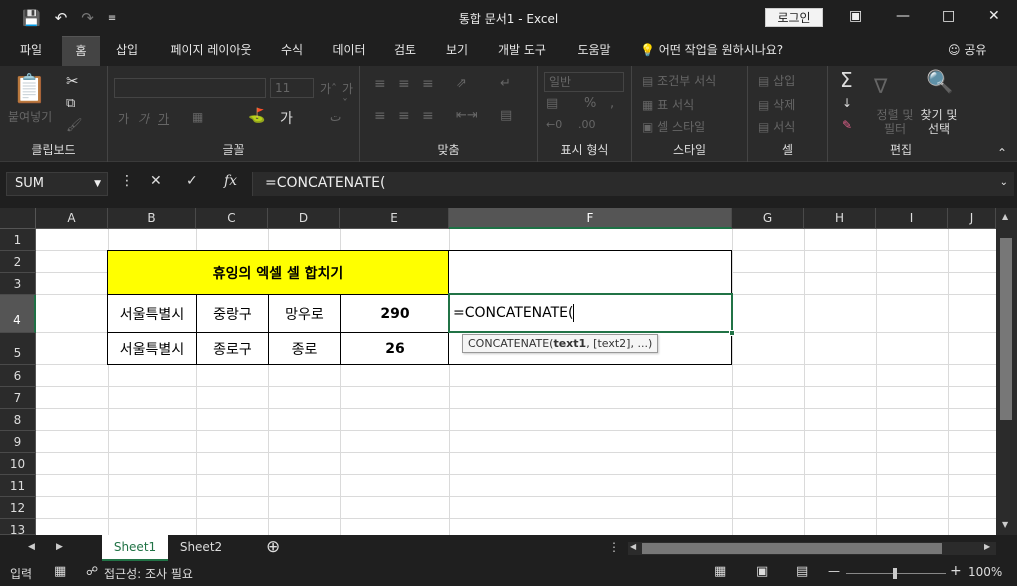 This screenshot has width=1017, height=586. I want to click on tab-view: 보기, so click(457, 51).